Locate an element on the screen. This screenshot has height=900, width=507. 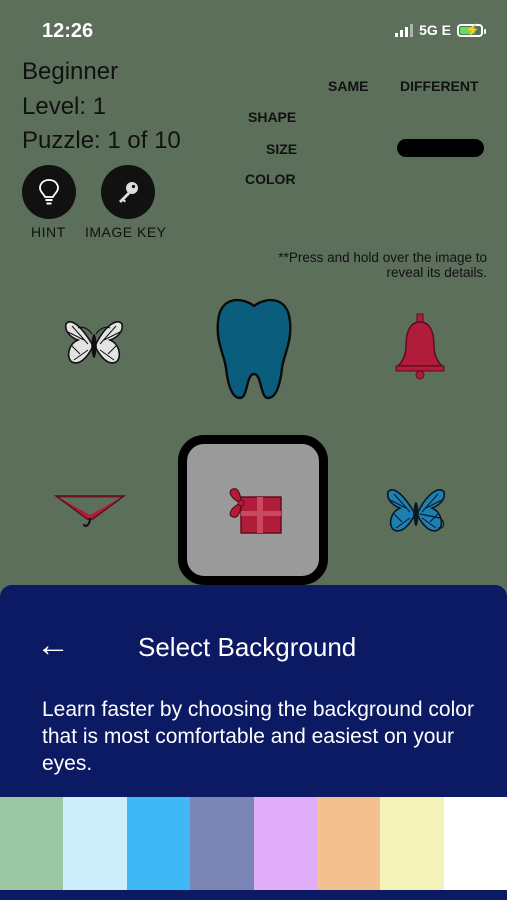
swatch-light-cyan is located at coordinates (95, 843).